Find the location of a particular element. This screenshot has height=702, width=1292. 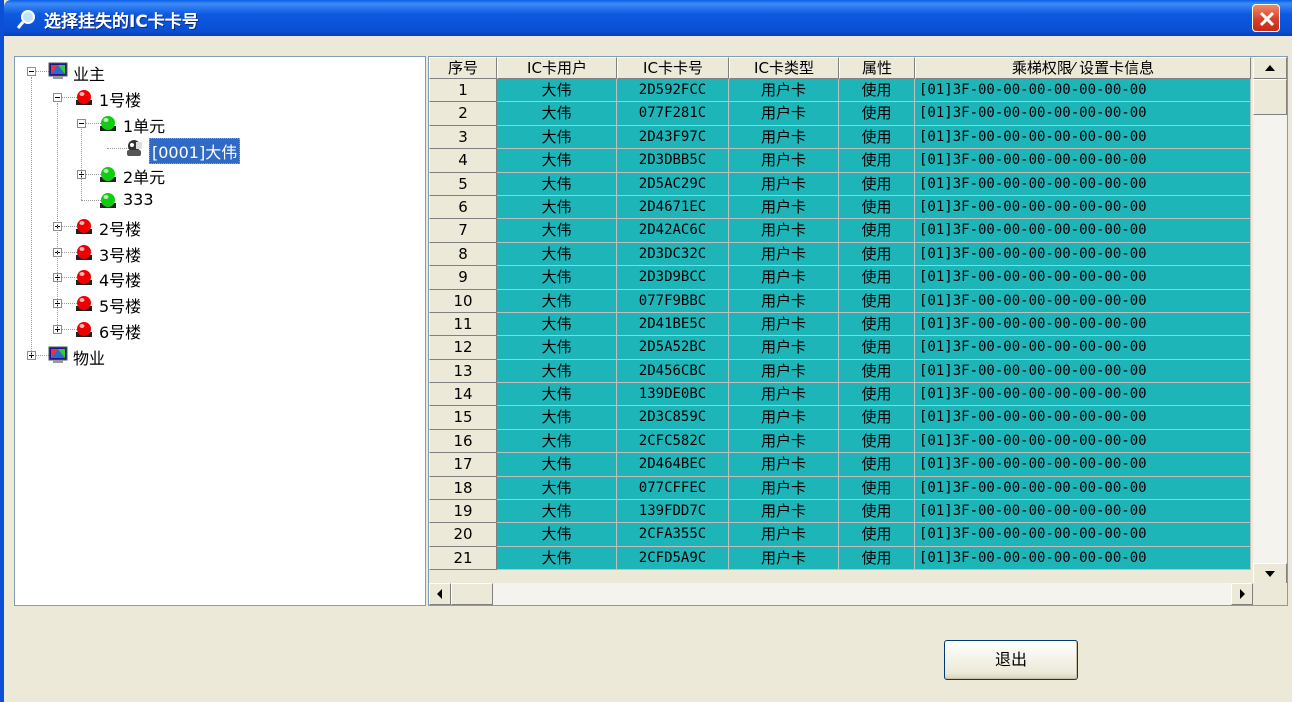

row-index-cell: 8 is located at coordinates (463, 254).